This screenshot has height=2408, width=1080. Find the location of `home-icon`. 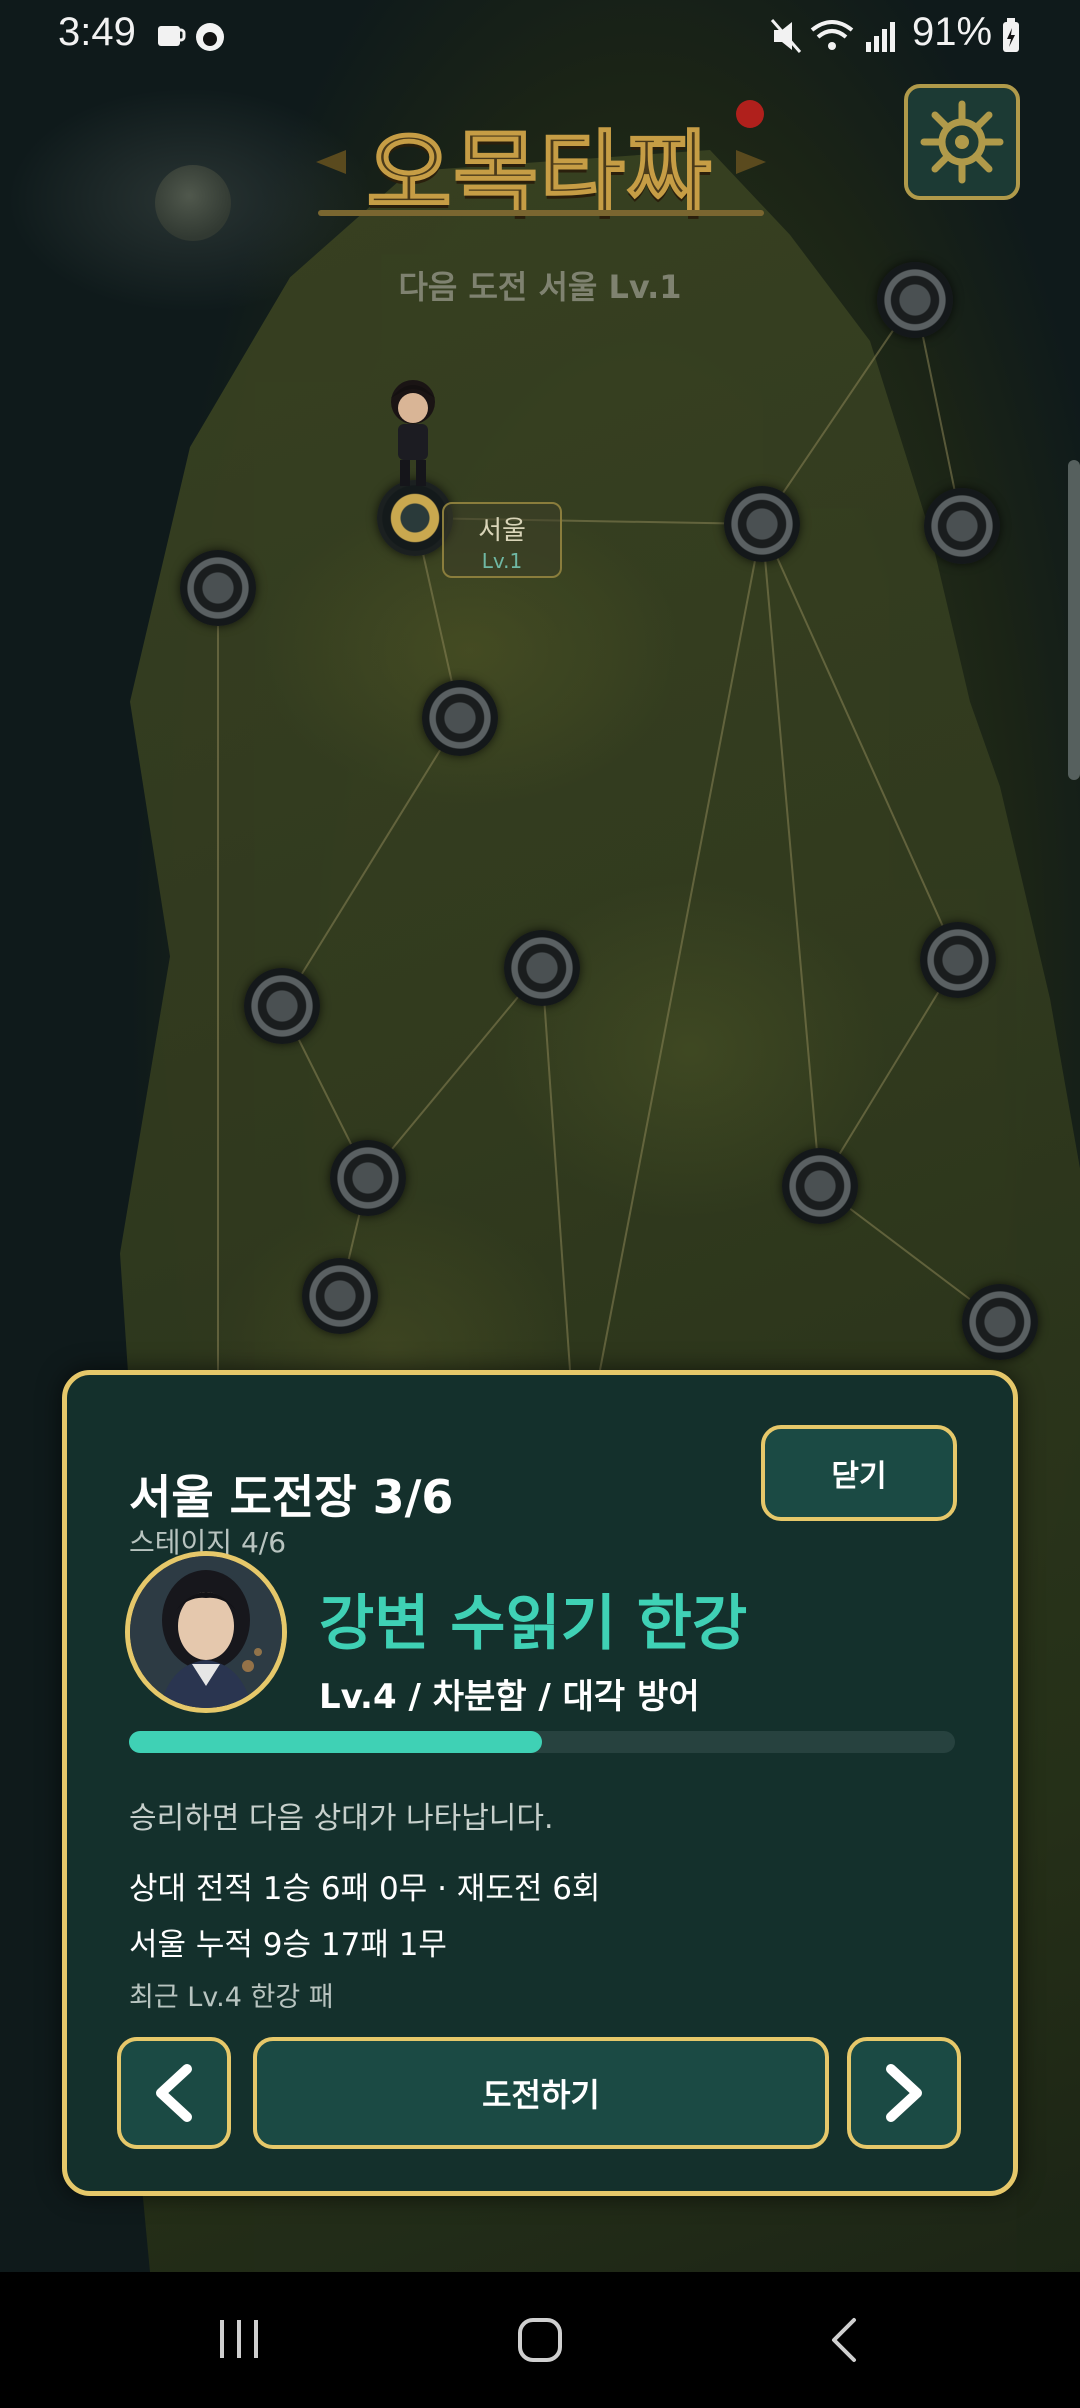

home-icon is located at coordinates (540, 2340).